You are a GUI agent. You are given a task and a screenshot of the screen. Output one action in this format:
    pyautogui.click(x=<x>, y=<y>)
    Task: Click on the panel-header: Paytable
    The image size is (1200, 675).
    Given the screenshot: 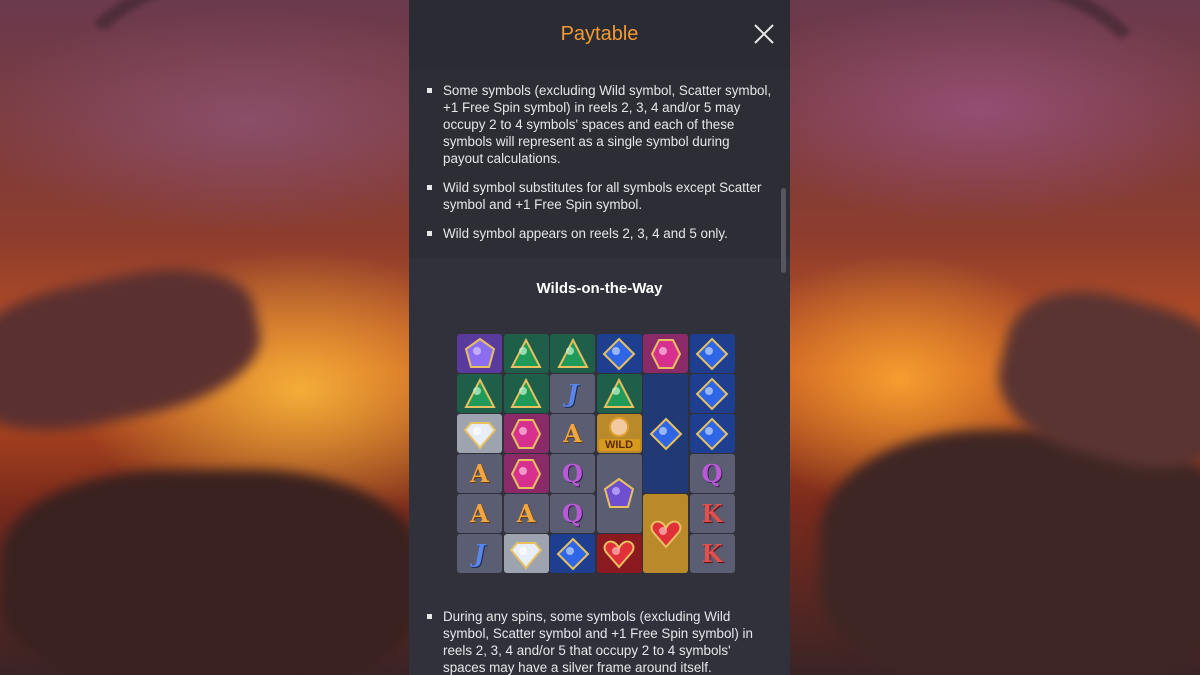 What is the action you would take?
    pyautogui.click(x=599, y=34)
    